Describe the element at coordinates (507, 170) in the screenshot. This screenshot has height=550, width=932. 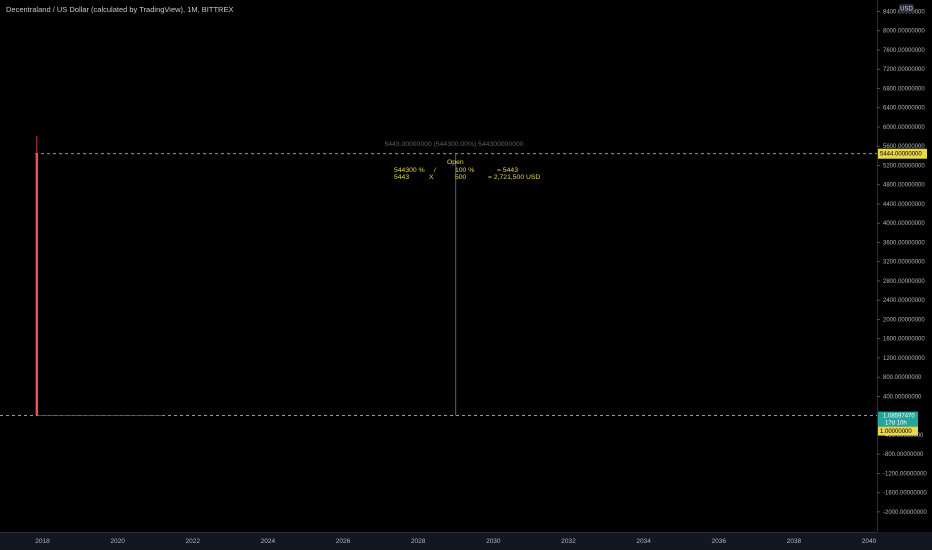
I see `calc-row1-c4: = 5443` at that location.